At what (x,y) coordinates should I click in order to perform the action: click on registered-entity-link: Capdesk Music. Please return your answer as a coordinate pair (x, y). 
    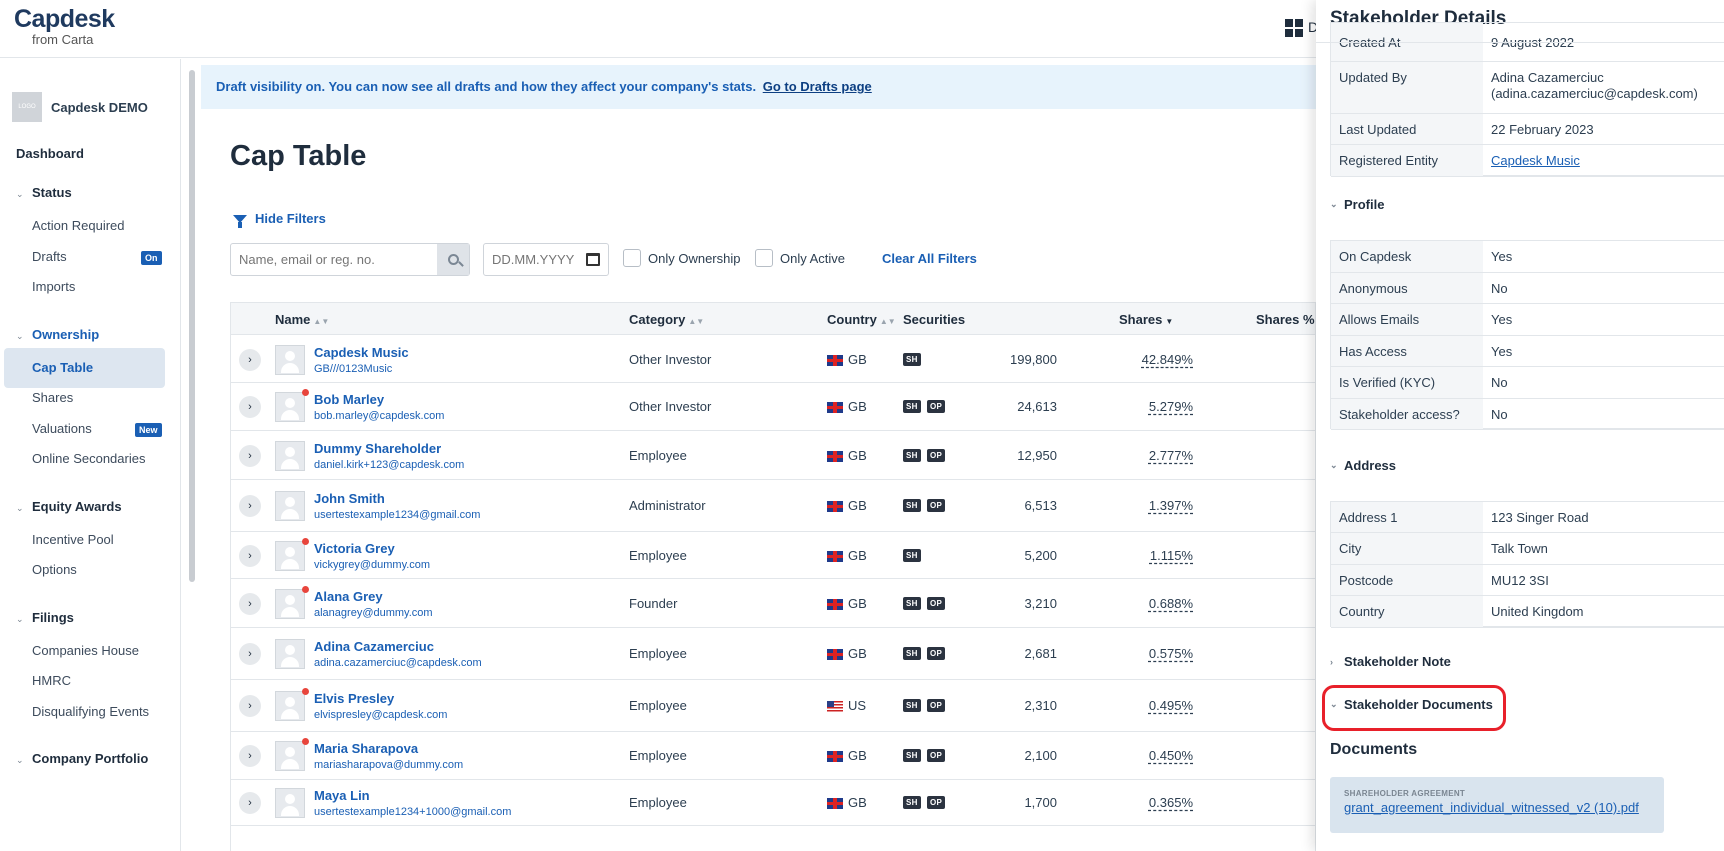
    Looking at the image, I should click on (1535, 160).